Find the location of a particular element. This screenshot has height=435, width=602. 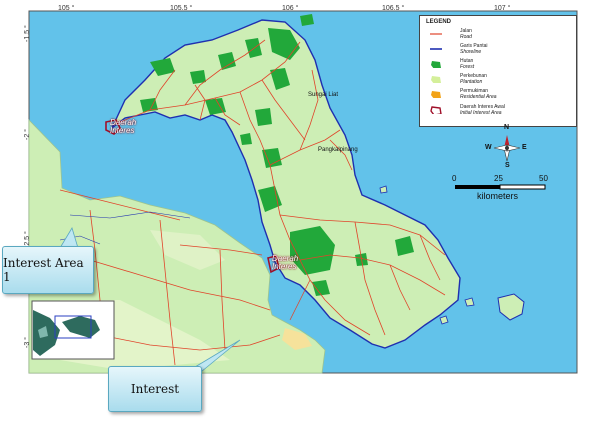

scale-bar is located at coordinates (500, 187).